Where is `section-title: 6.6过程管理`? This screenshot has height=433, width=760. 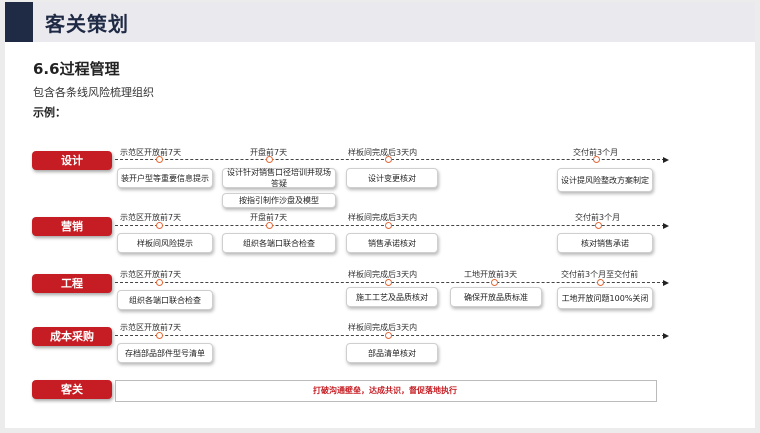
section-title: 6.6过程管理 is located at coordinates (76, 69).